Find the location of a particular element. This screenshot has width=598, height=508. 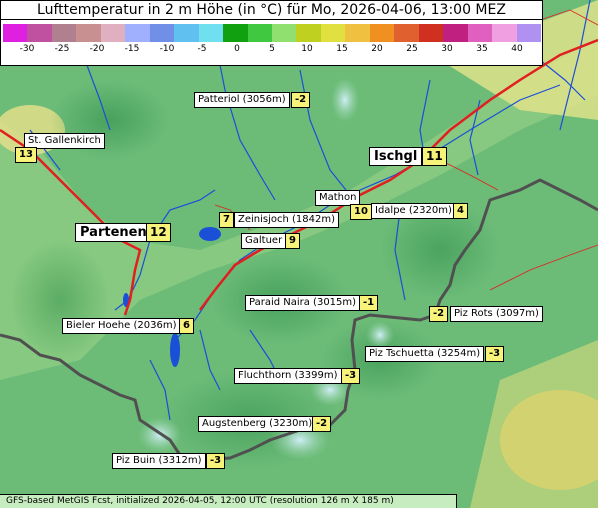

label-paraid-naira: Paraid Naira (3015m) is located at coordinates (303, 303).